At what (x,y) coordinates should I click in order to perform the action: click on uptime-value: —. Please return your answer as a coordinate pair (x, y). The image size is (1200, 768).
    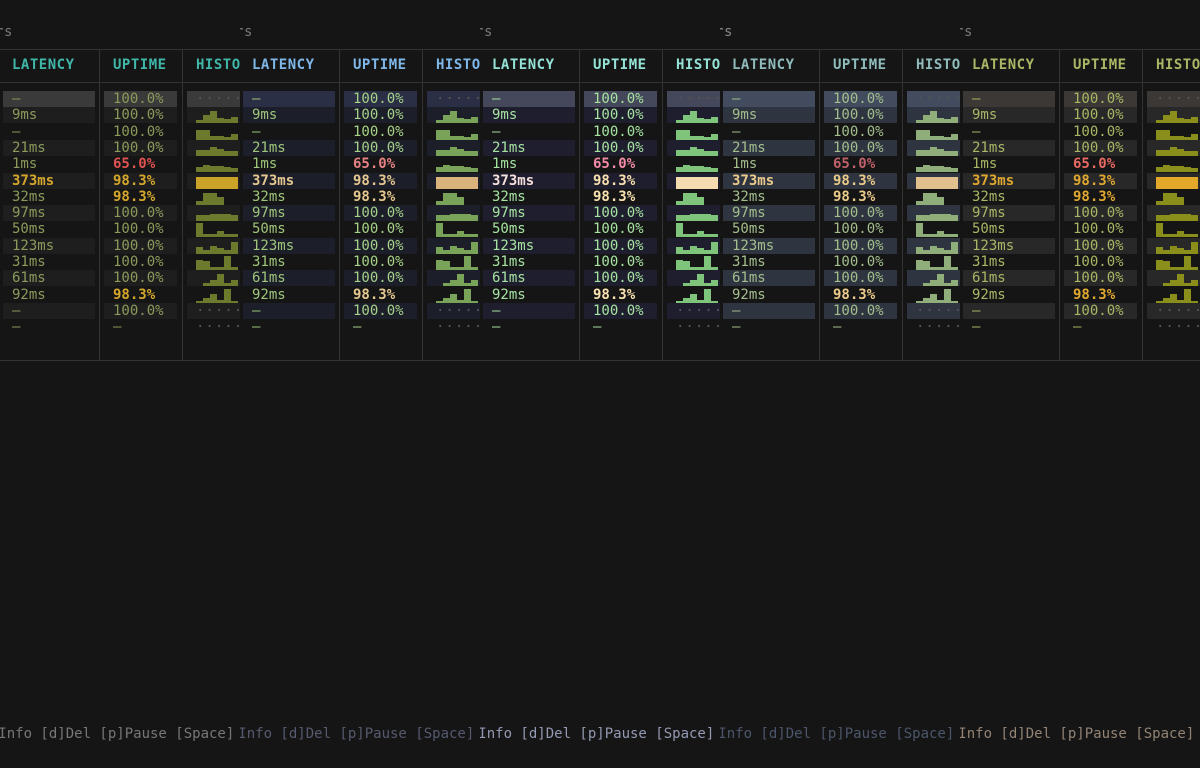
    Looking at the image, I should click on (597, 327).